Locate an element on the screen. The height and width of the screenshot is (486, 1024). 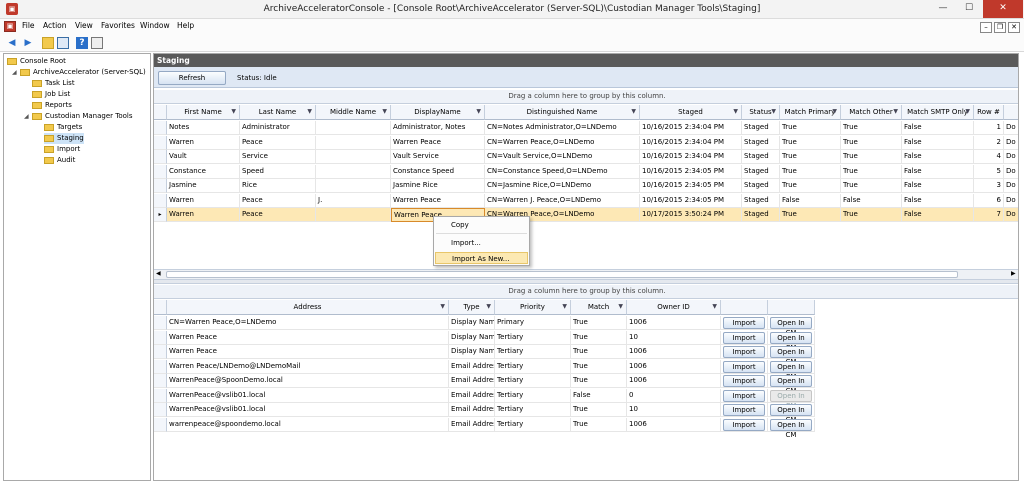
menu-action: Action is located at coordinates (55, 25).